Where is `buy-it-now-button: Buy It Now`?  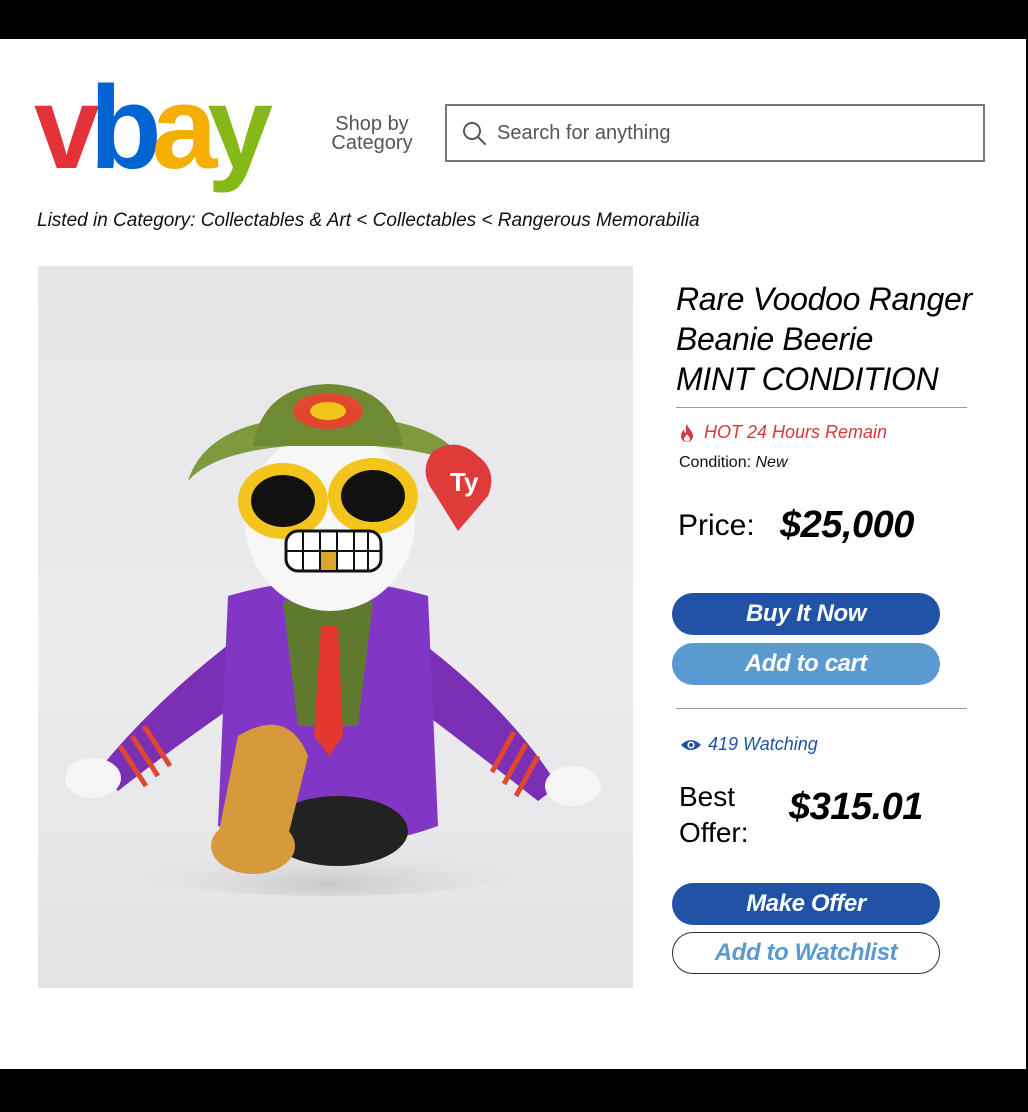
buy-it-now-button: Buy It Now is located at coordinates (806, 614).